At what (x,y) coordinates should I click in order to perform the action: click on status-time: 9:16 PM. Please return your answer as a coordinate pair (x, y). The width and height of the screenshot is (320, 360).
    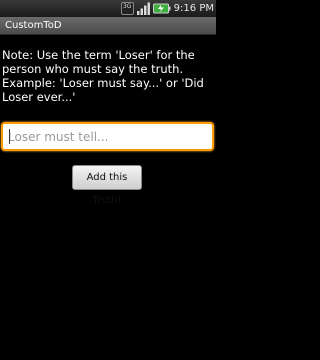
    Looking at the image, I should click on (194, 8).